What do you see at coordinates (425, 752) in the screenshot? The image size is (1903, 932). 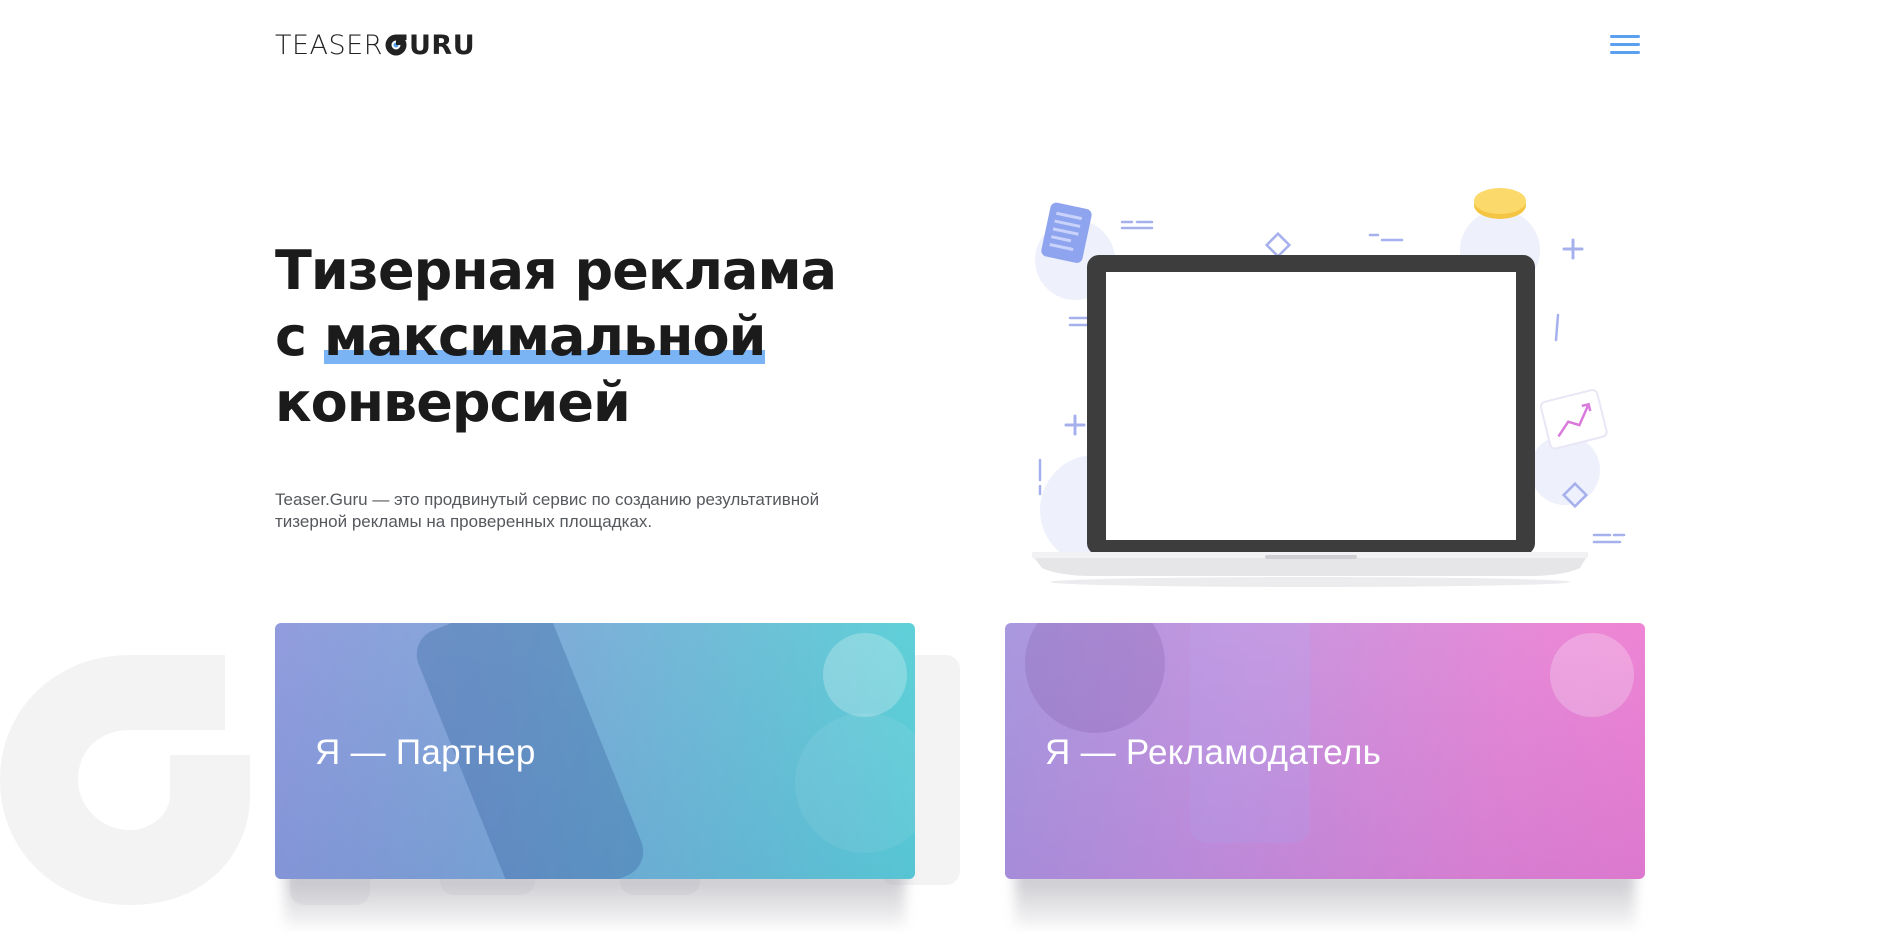 I see `partner-card-label: Я — Партнер` at bounding box center [425, 752].